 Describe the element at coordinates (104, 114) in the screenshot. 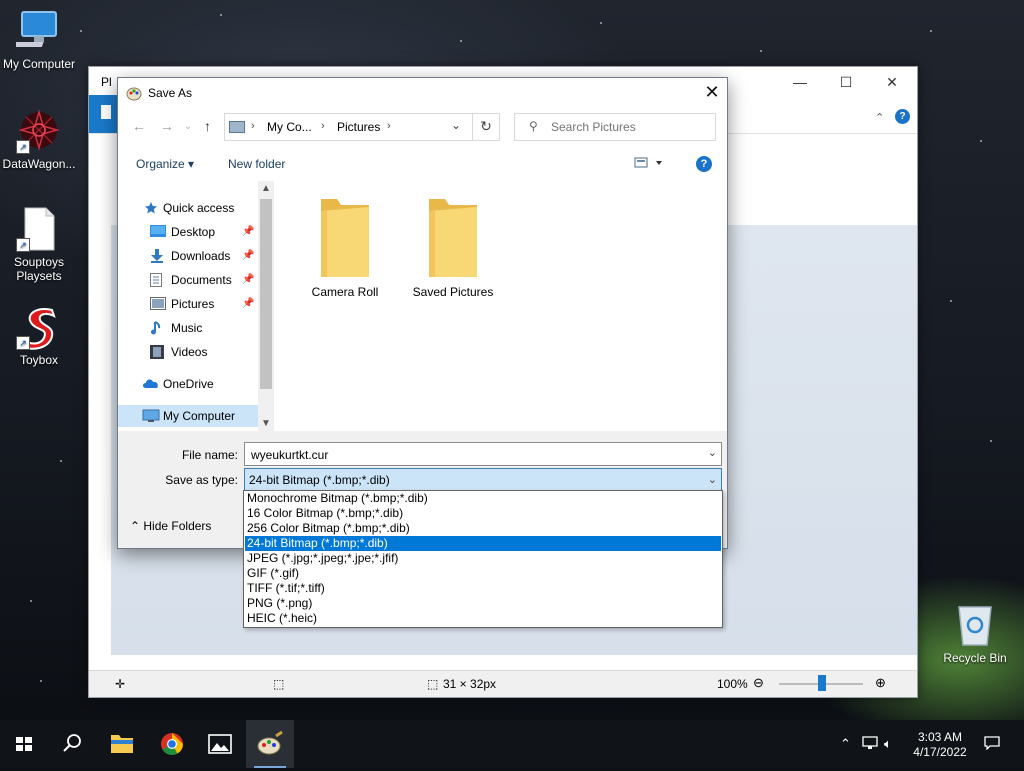

I see `file-tab` at that location.